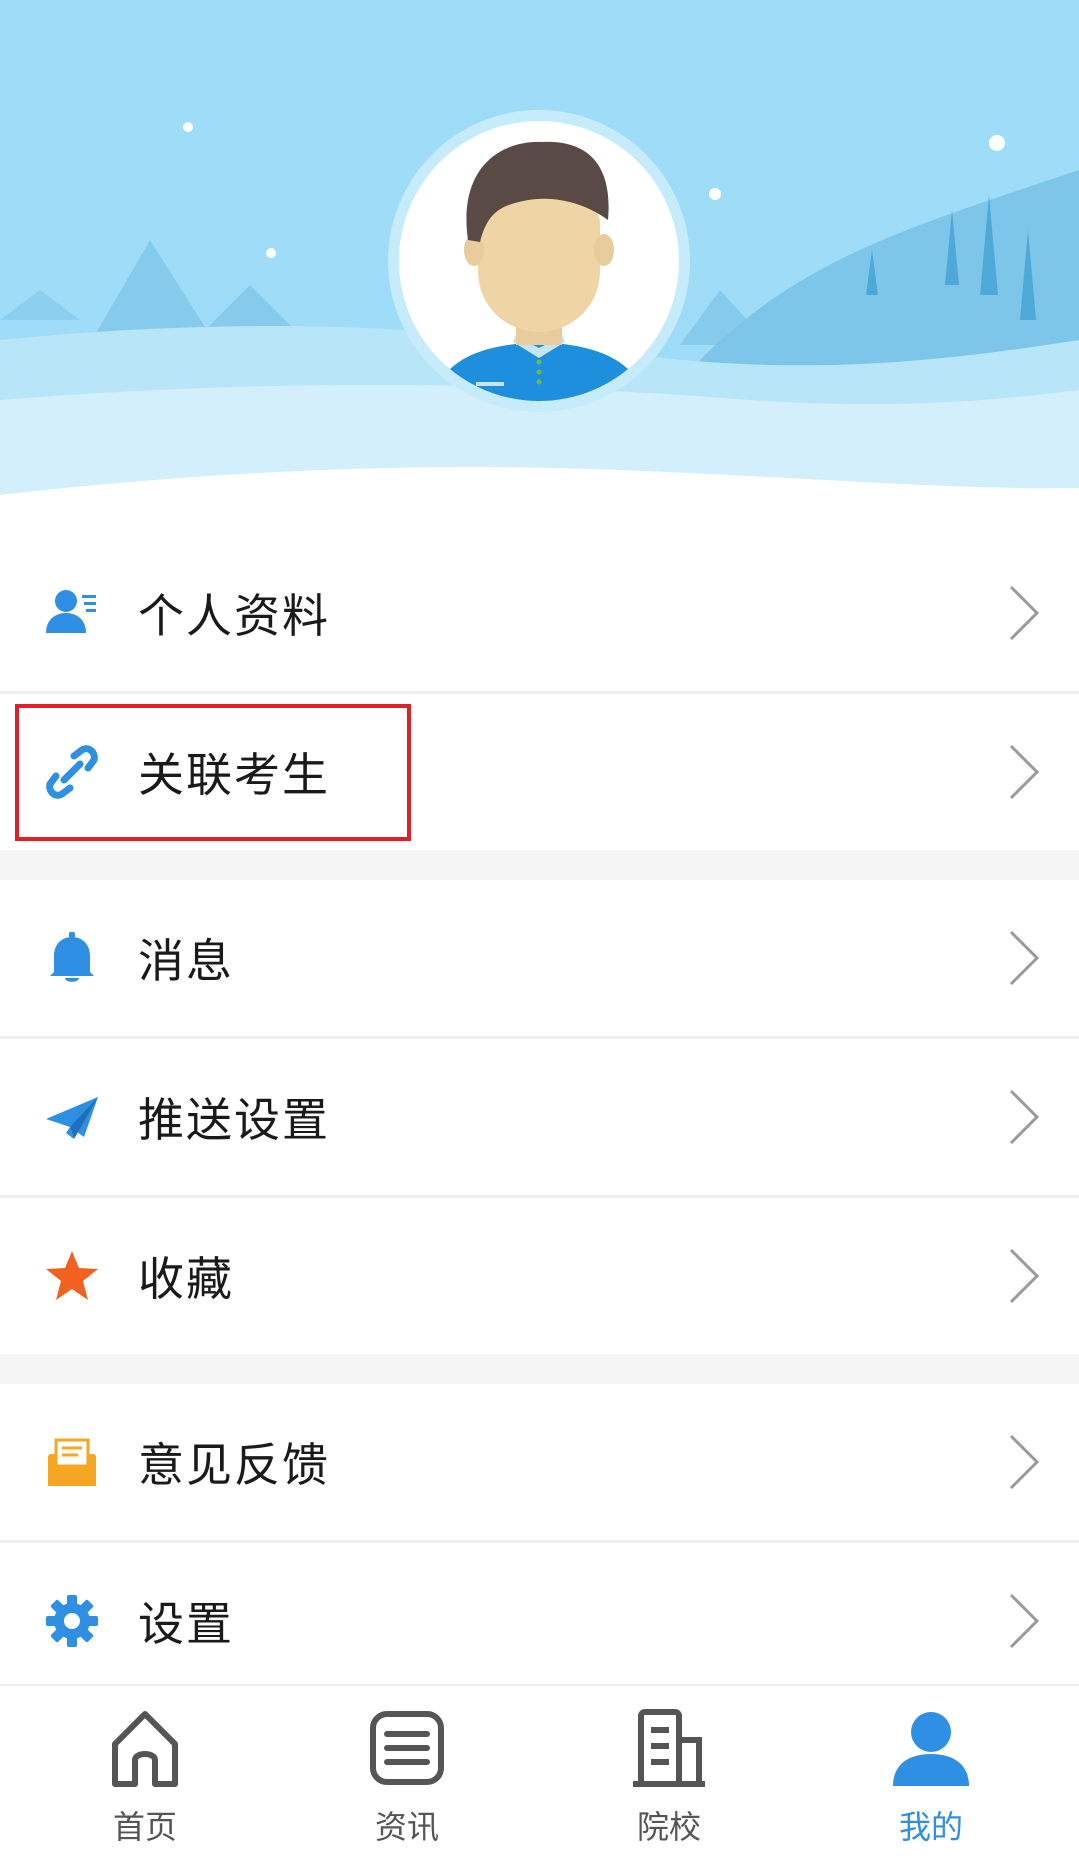  What do you see at coordinates (931, 1748) in the screenshot?
I see `user-icon` at bounding box center [931, 1748].